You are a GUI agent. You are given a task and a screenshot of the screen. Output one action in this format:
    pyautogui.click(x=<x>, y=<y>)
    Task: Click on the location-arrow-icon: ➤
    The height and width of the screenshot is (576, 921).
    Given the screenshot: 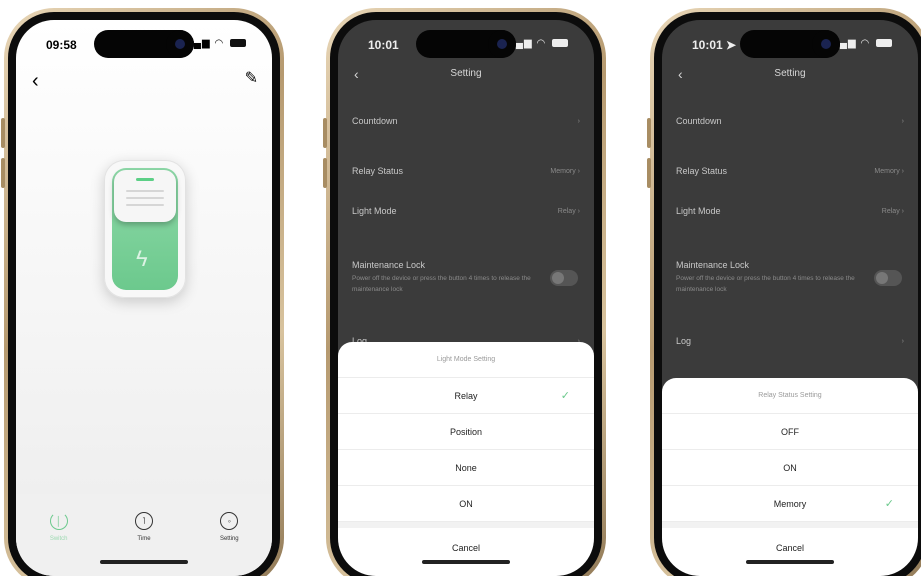 What is the action you would take?
    pyautogui.click(x=731, y=45)
    